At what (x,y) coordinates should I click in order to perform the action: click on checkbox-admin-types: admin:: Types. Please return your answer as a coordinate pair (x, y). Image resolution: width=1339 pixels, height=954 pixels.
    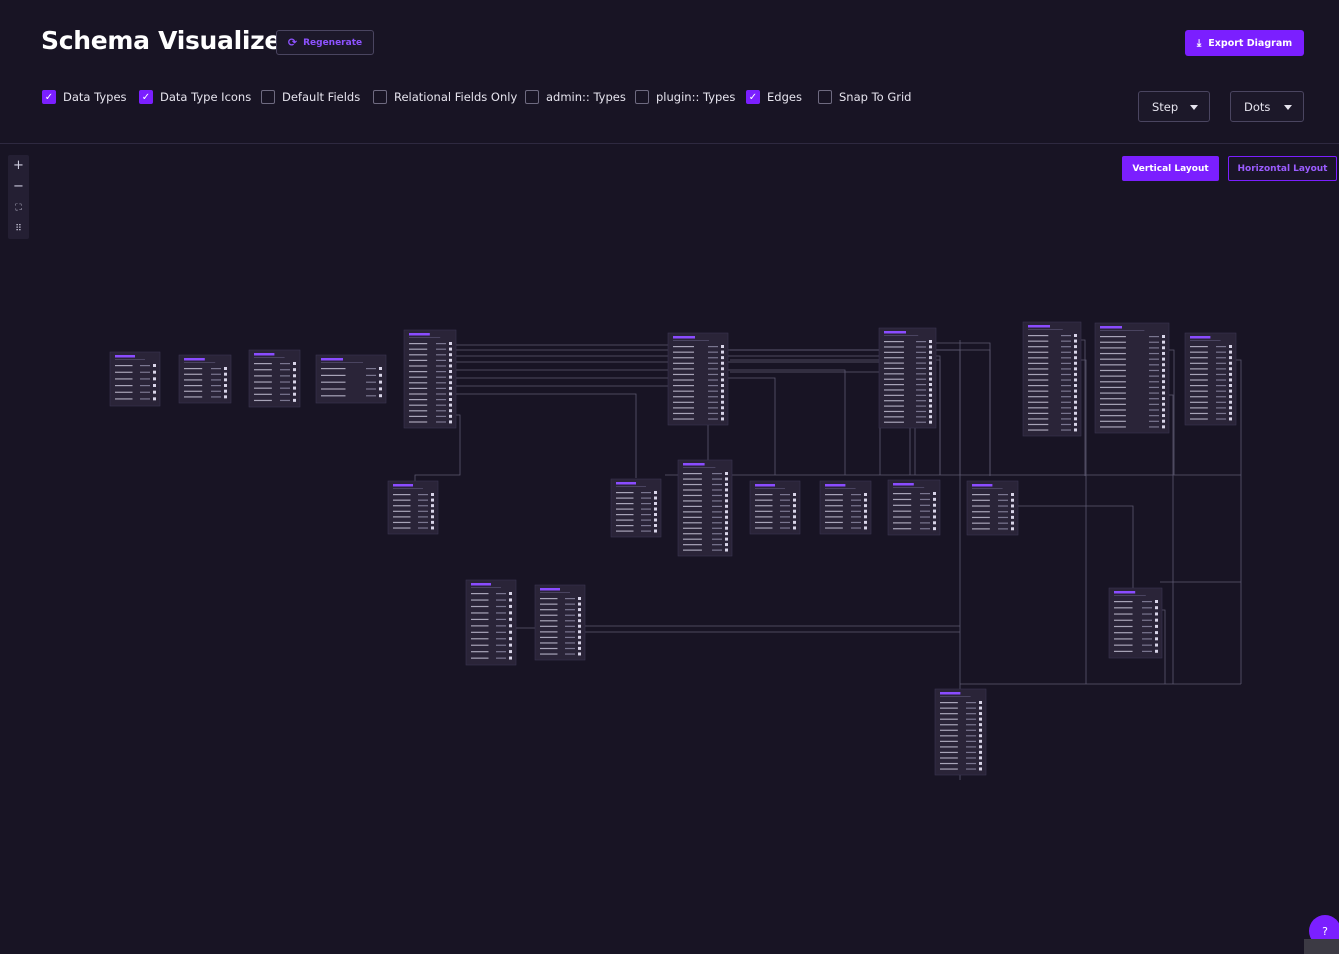
    Looking at the image, I should click on (575, 97).